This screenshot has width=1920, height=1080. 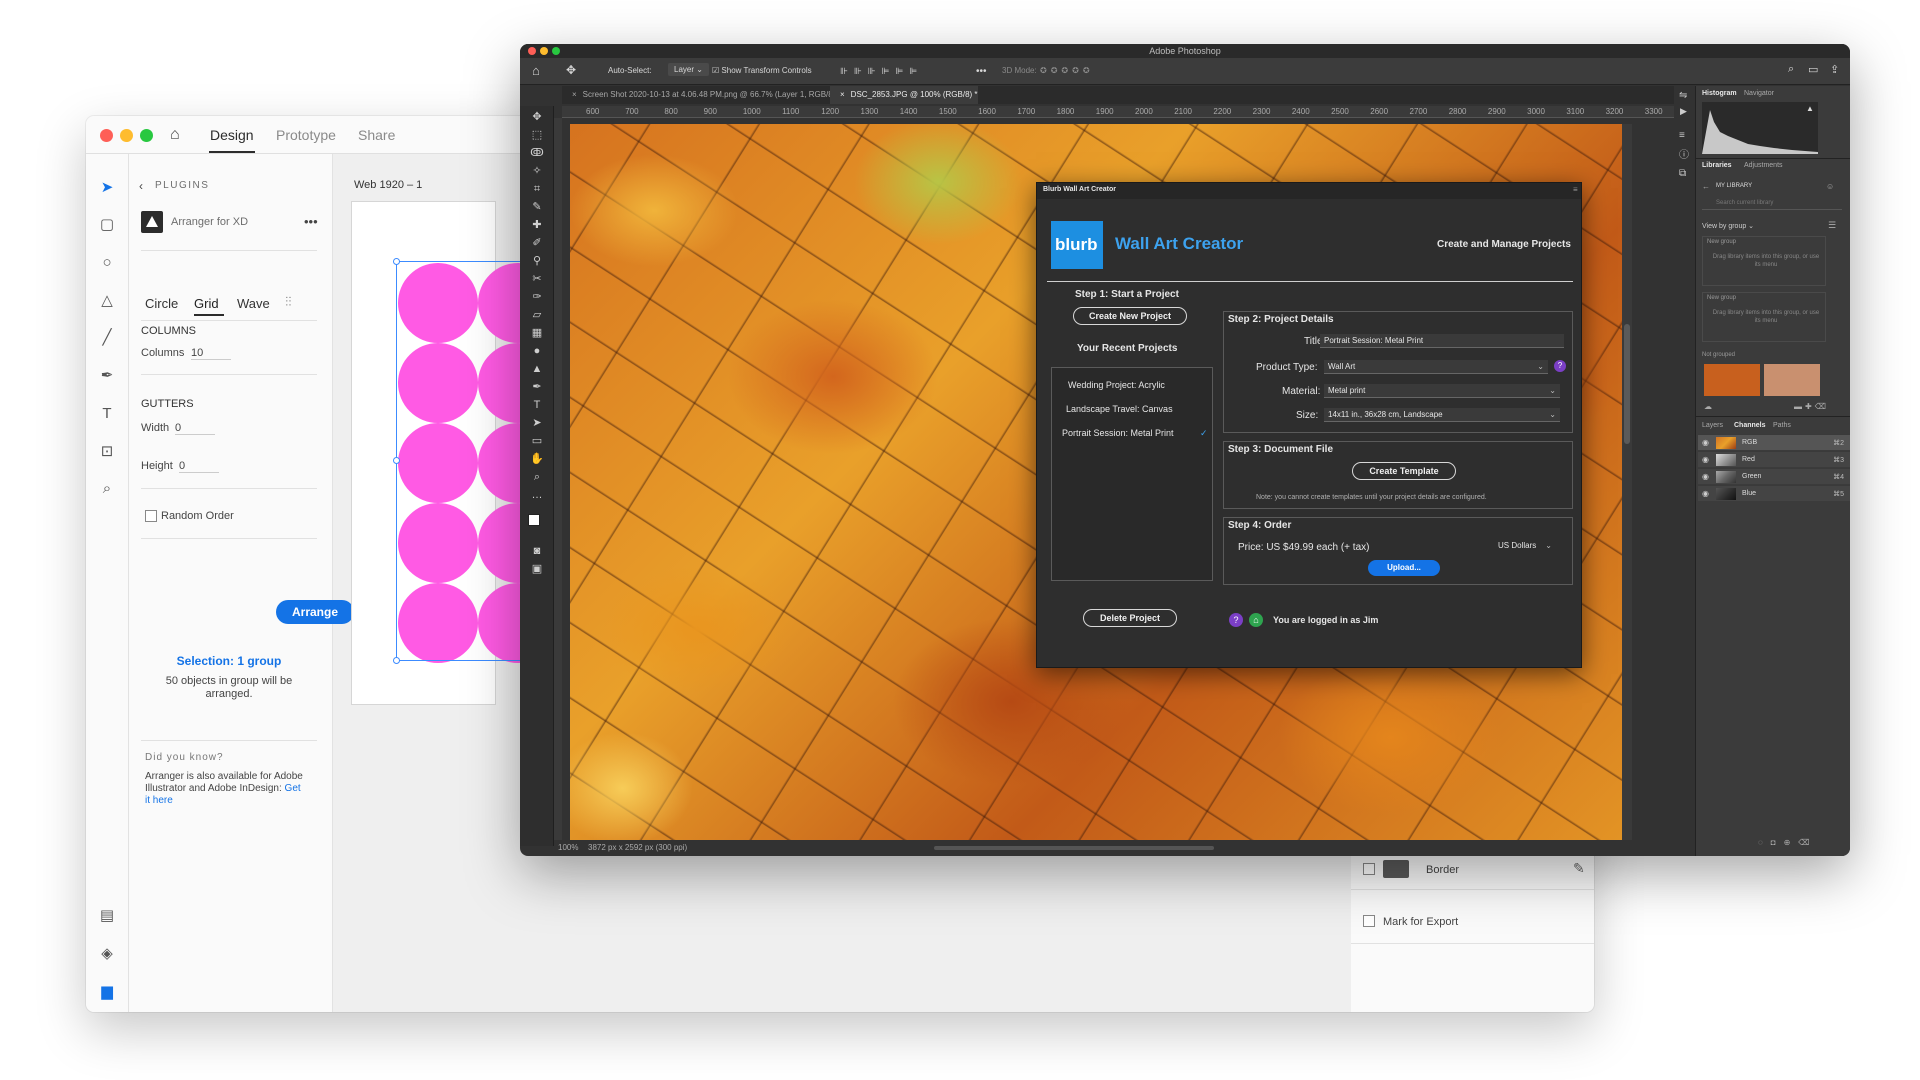 I want to click on channel-row-blue: ◉ Blue ⌘5, so click(x=1774, y=493).